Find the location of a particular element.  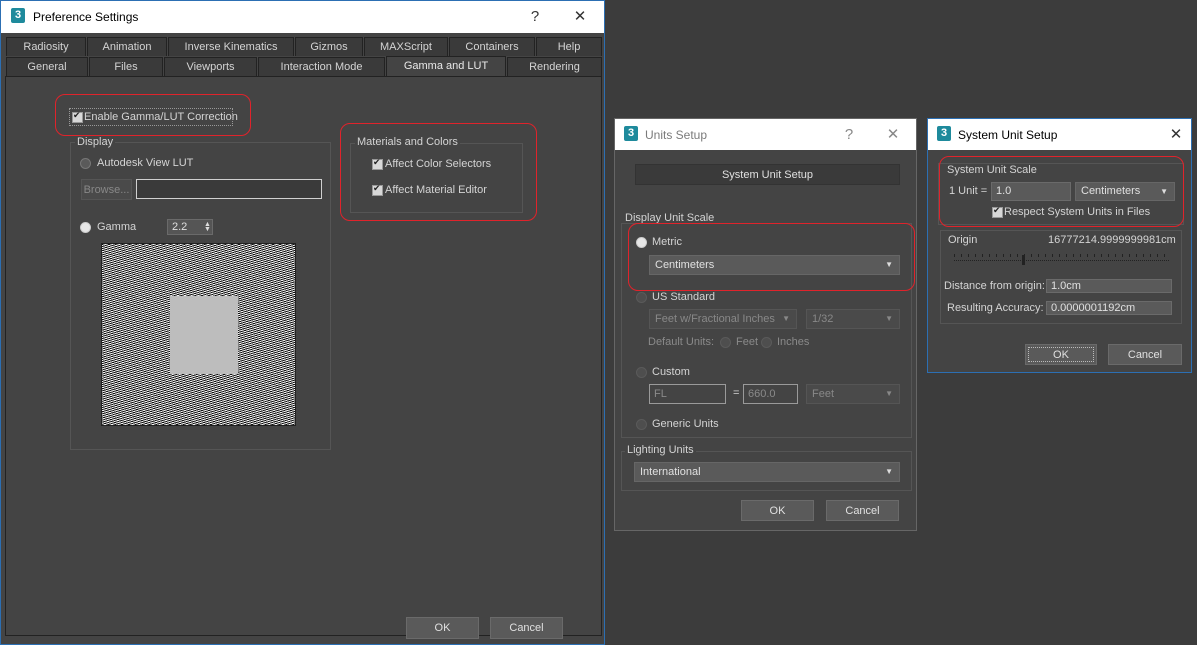

lighting-units-dropdown: International ▼ is located at coordinates (767, 472).